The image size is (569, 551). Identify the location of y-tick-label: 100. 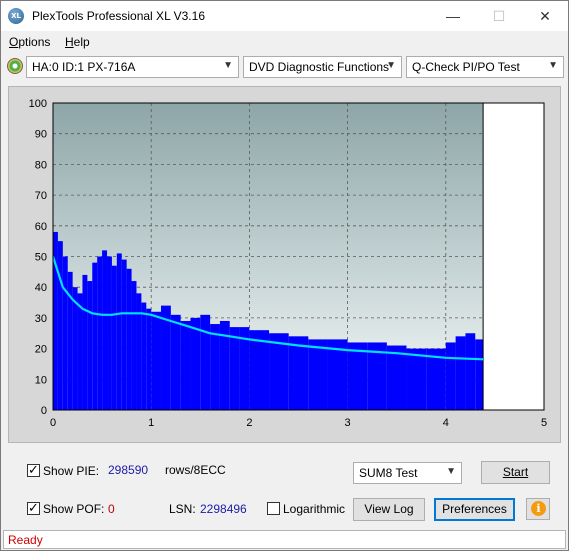
(38, 104).